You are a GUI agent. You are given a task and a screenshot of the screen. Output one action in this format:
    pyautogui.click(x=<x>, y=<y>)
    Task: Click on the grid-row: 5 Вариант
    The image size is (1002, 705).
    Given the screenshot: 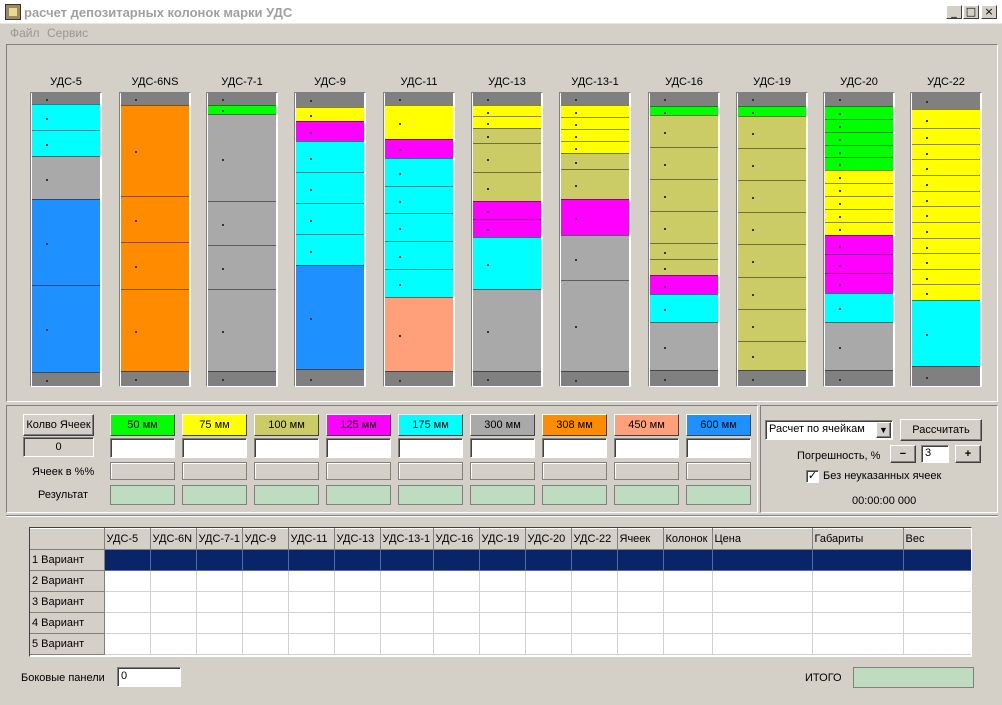 What is the action you would take?
    pyautogui.click(x=500, y=644)
    